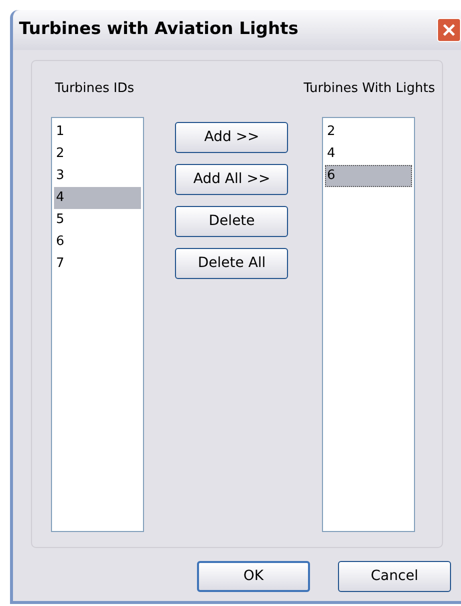 The width and height of the screenshot is (461, 606). What do you see at coordinates (394, 576) in the screenshot?
I see `cancel-button: Cancel` at bounding box center [394, 576].